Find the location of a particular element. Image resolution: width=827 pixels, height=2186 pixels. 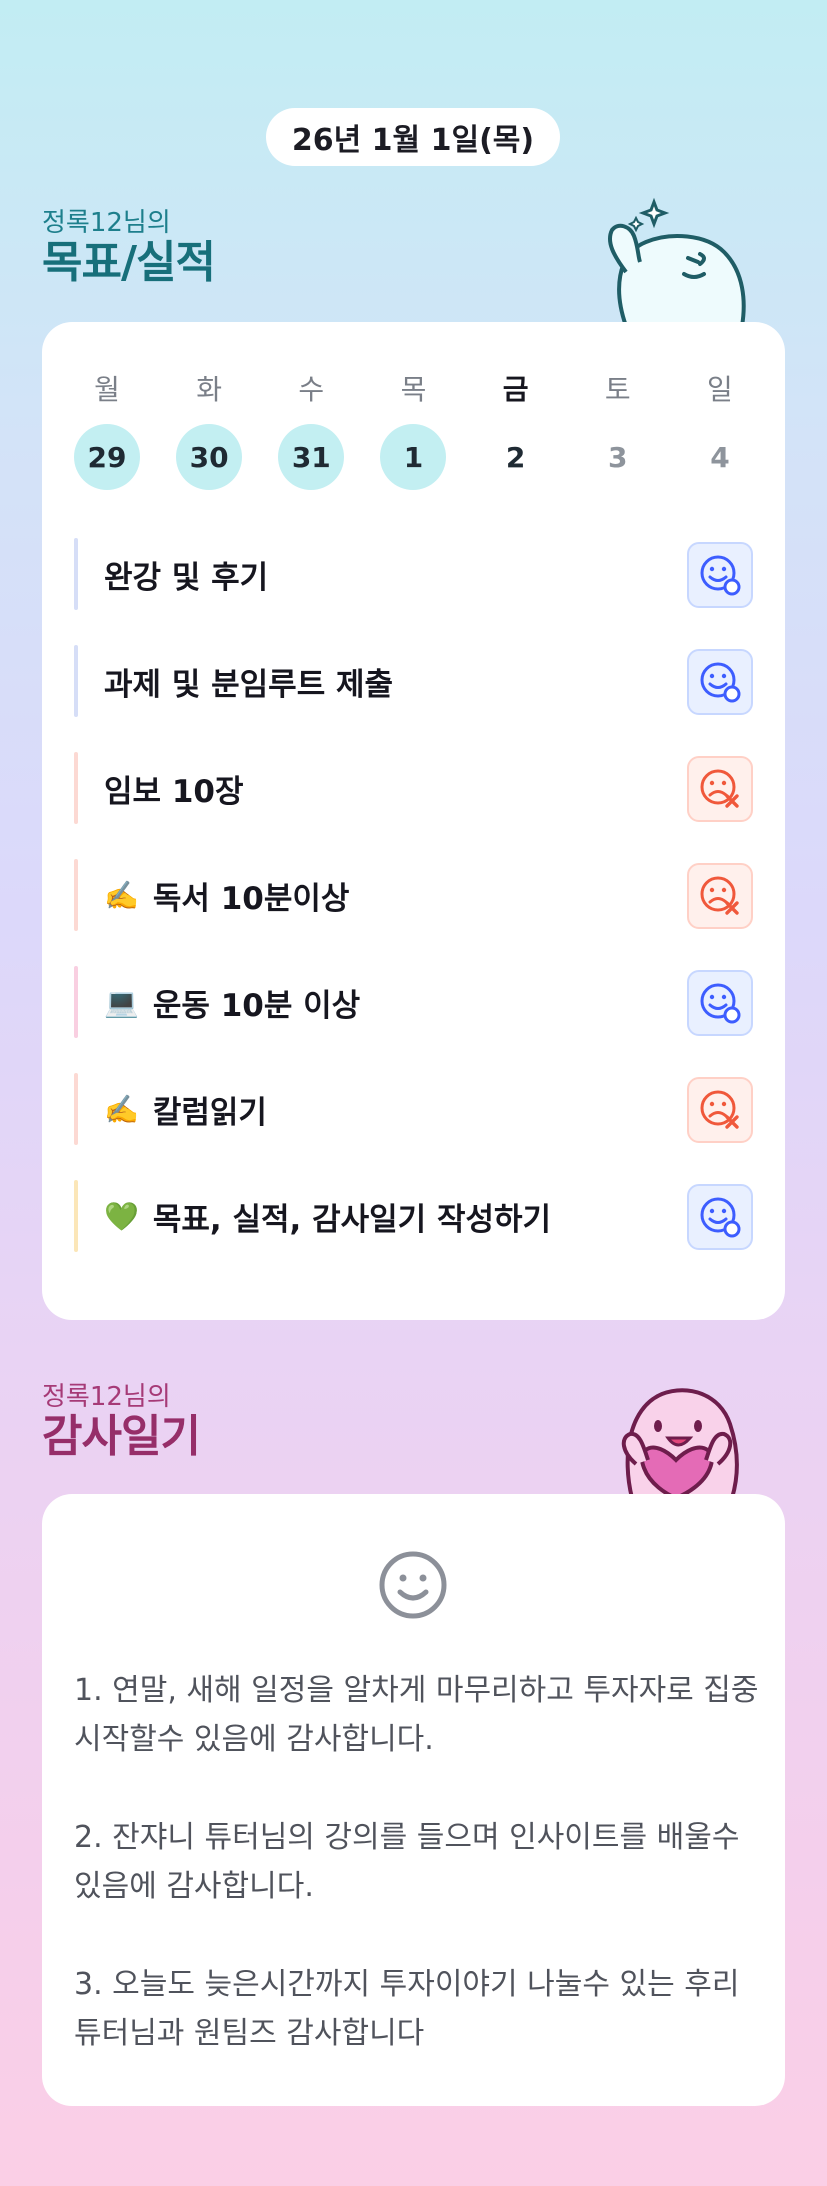

task-item: 💚 목표, 실적, 감사일기 작성하기 is located at coordinates (413, 1216).